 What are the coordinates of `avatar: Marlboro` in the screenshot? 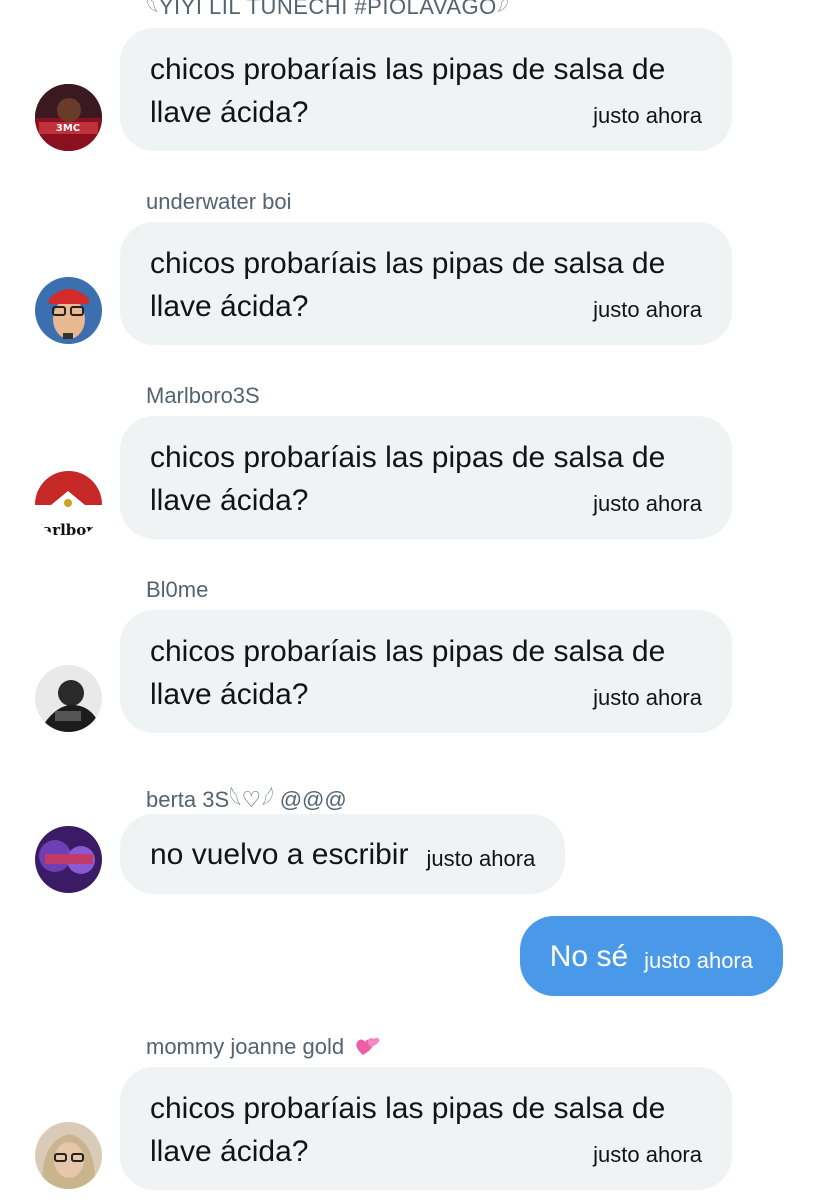 It's located at (68, 504).